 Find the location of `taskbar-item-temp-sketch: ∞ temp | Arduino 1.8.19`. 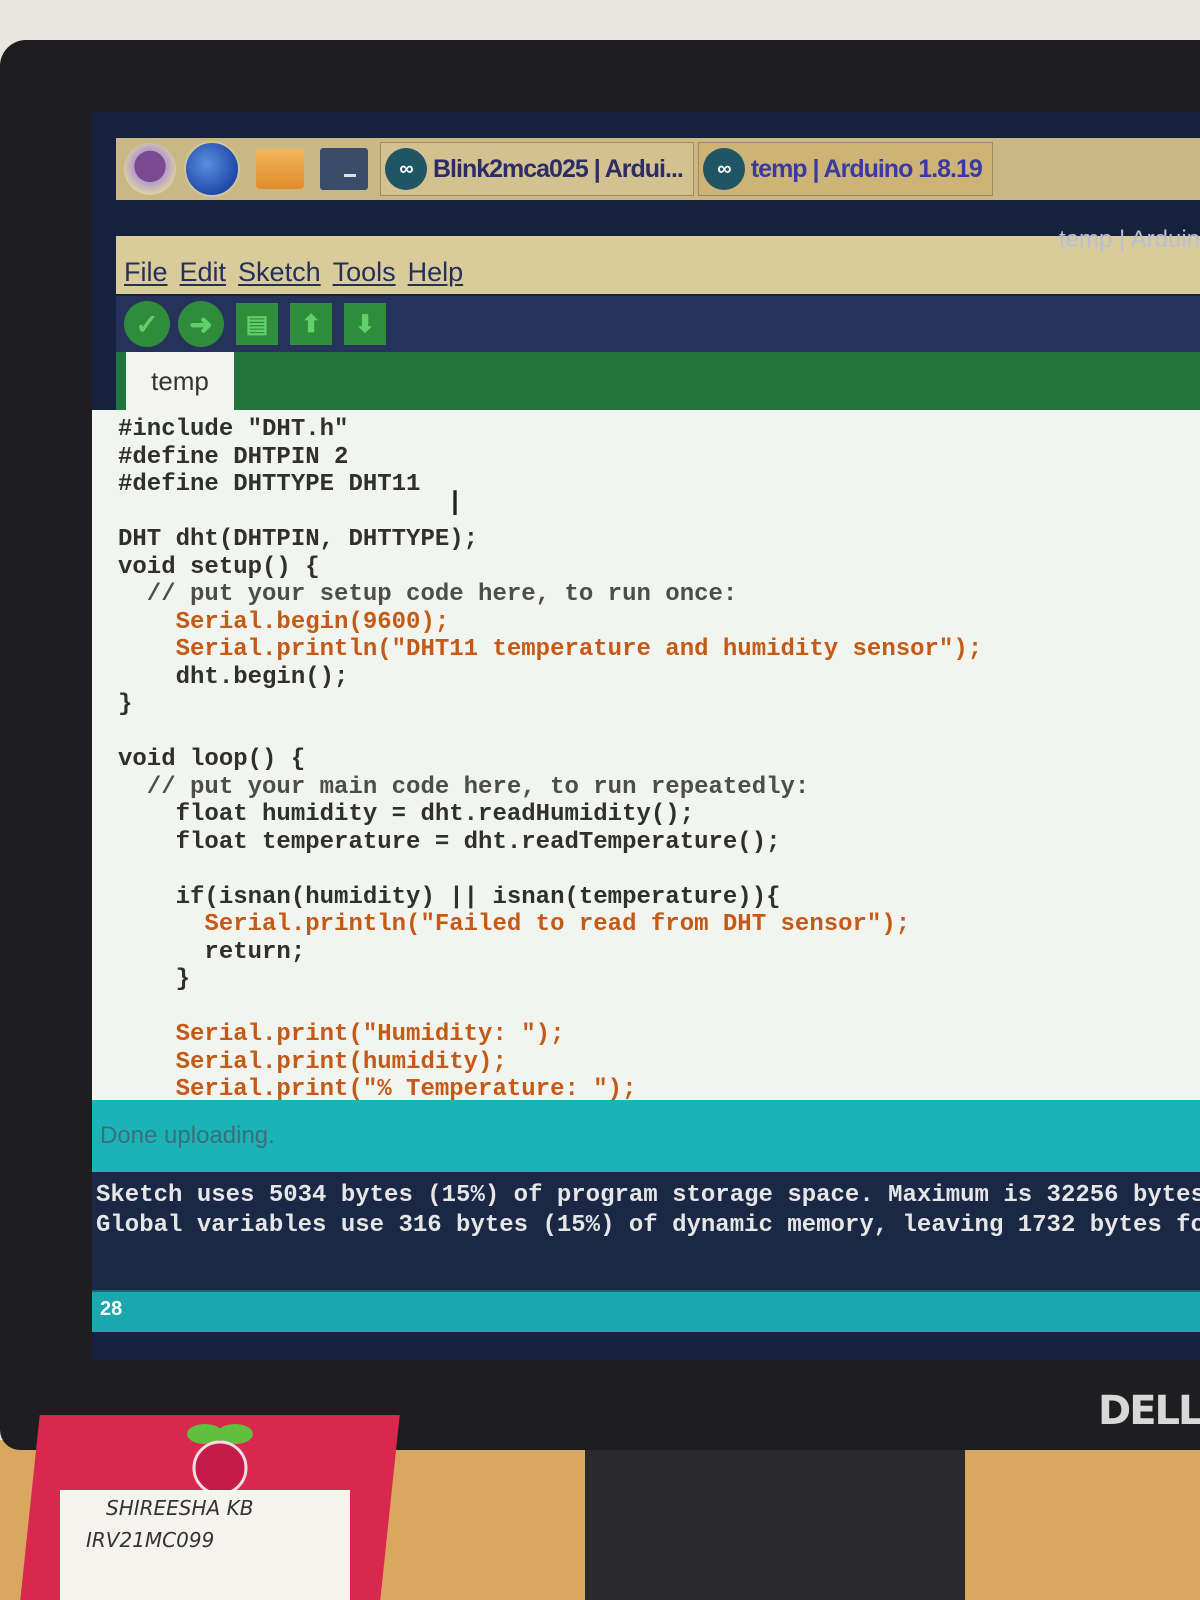

taskbar-item-temp-sketch: ∞ temp | Arduino 1.8.19 is located at coordinates (845, 169).